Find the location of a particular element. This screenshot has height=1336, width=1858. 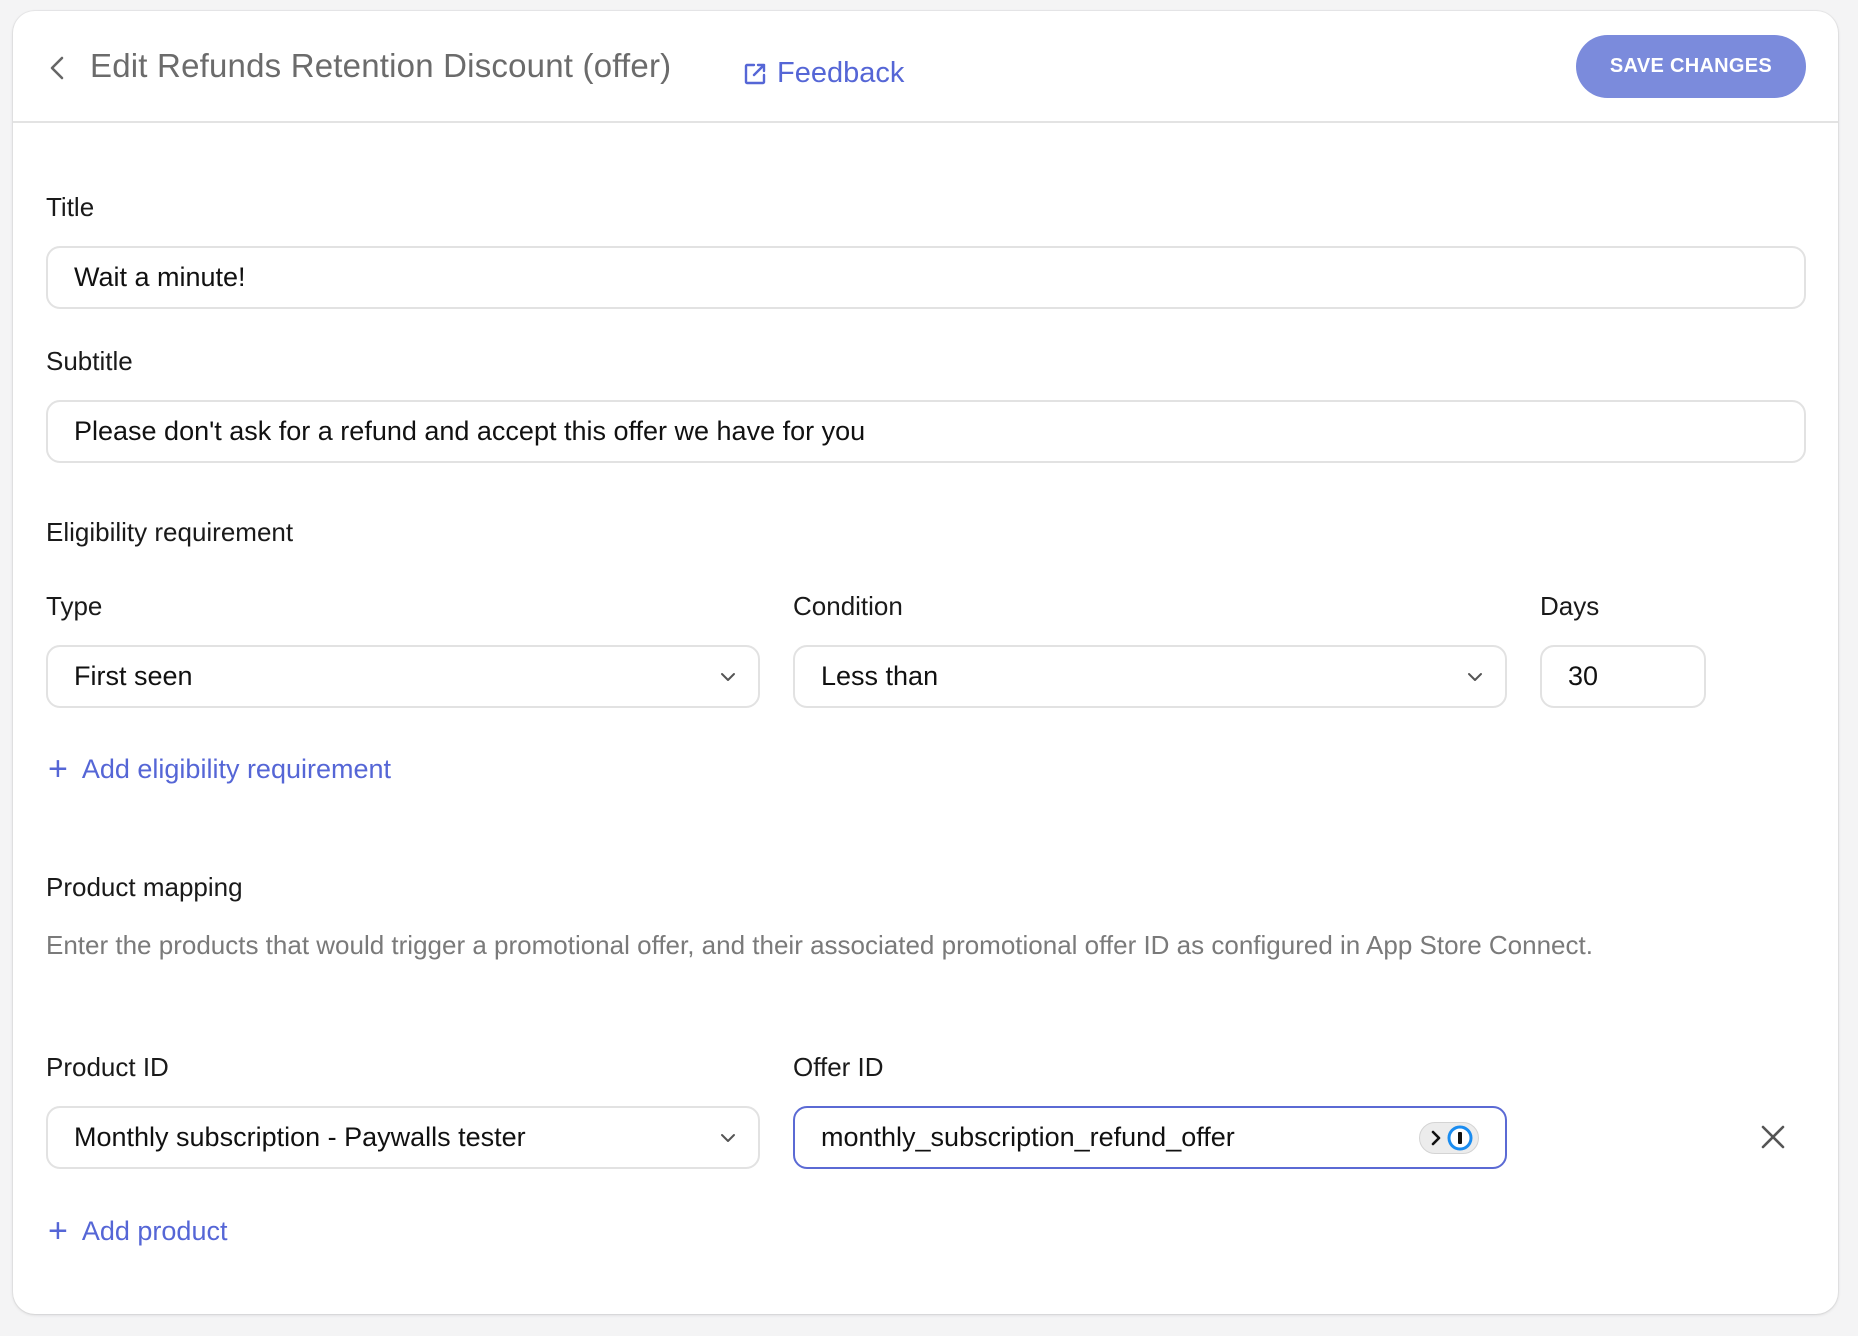

add-product-link: + Add product is located at coordinates (137, 1231).